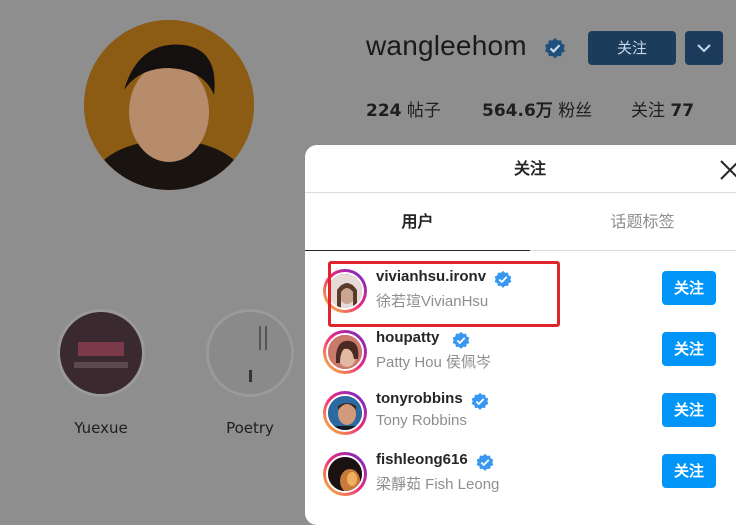 The width and height of the screenshot is (736, 525). What do you see at coordinates (417, 222) in the screenshot?
I see `tab-users: 用户` at bounding box center [417, 222].